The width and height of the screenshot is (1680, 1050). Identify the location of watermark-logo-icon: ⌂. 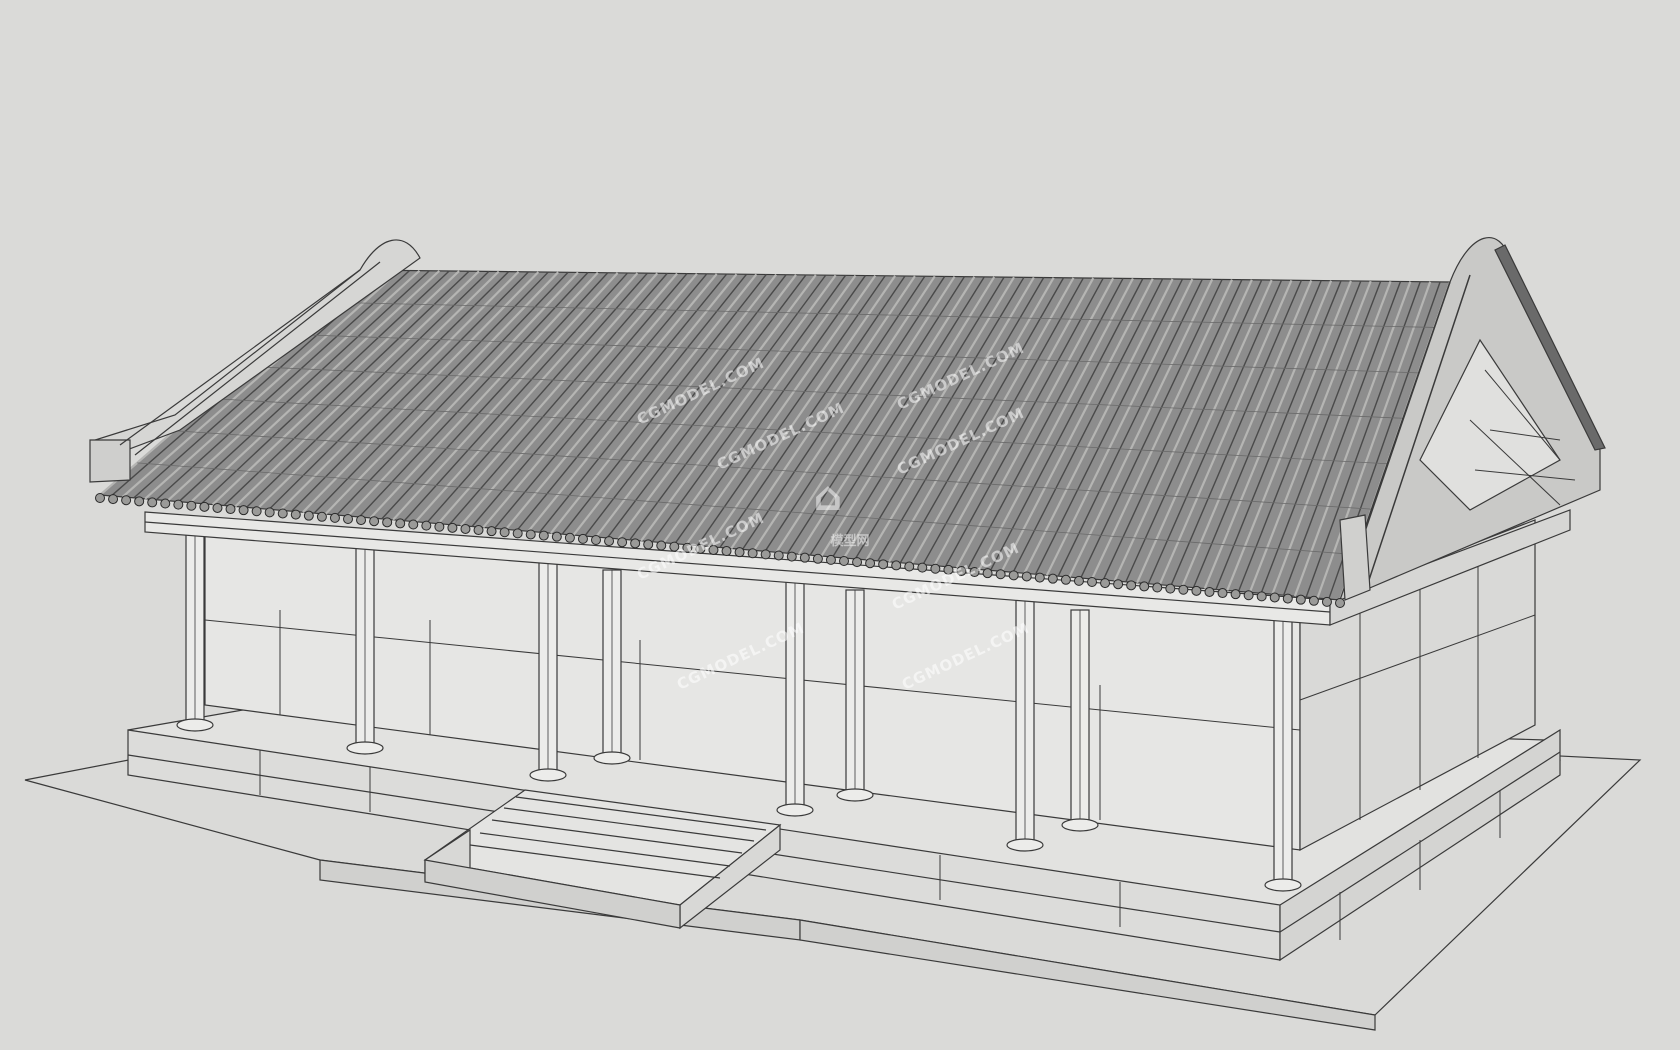
(828, 497).